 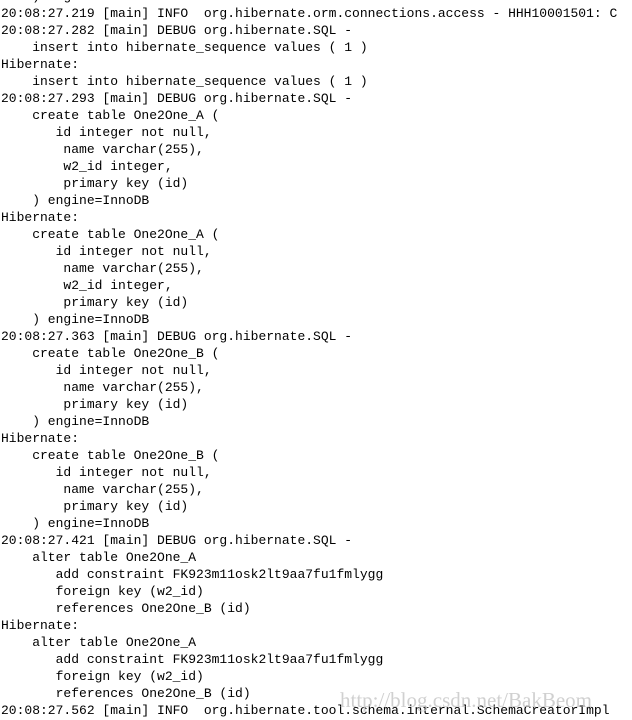 I want to click on watermark: http://blog.csdn.net/BakBeom, so click(x=466, y=700).